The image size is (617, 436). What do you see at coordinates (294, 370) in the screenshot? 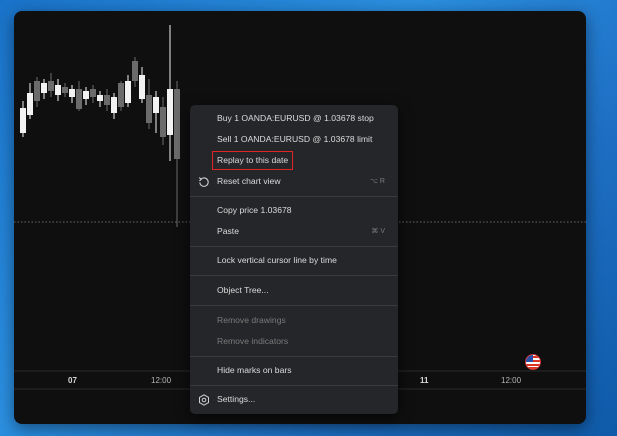
I see `menu-item-hide-marks: Hide marks on bars` at bounding box center [294, 370].